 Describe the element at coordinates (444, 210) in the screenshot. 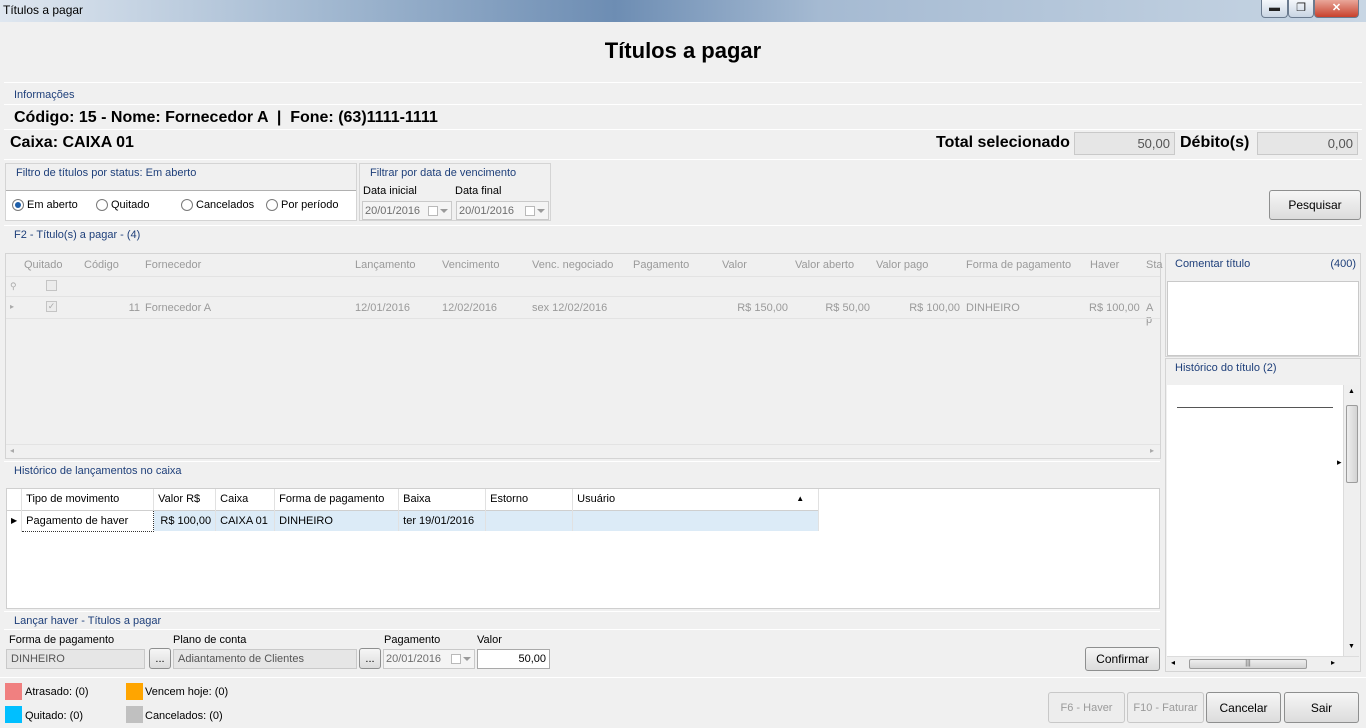

I see `dropdown-arrow-icon` at that location.